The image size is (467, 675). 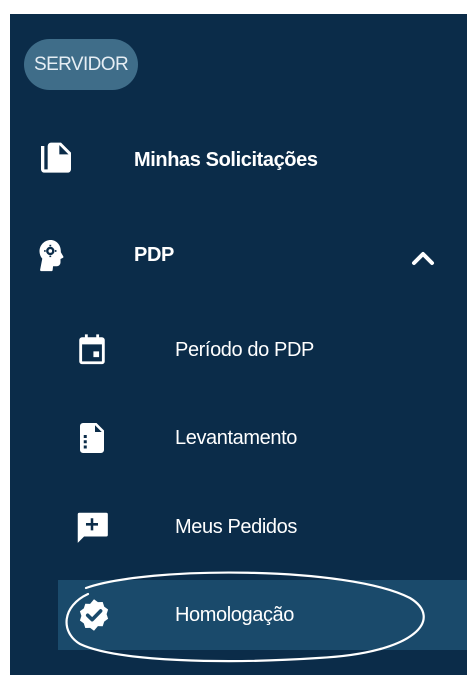 I want to click on sidebar-subitem-levantamento: Levantamento, so click(x=238, y=438).